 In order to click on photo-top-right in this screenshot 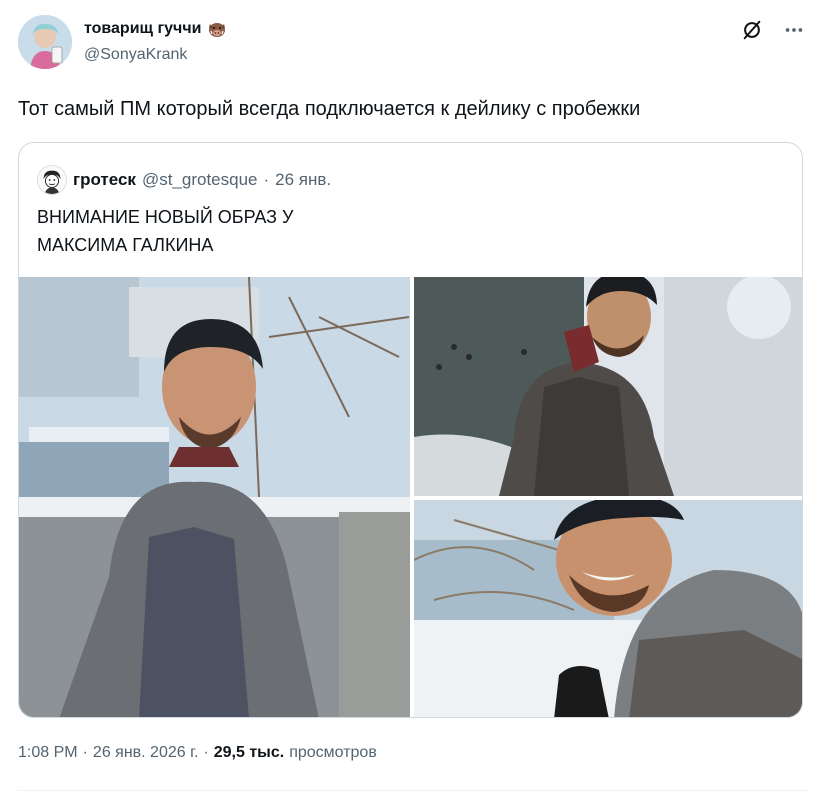, I will do `click(608, 386)`.